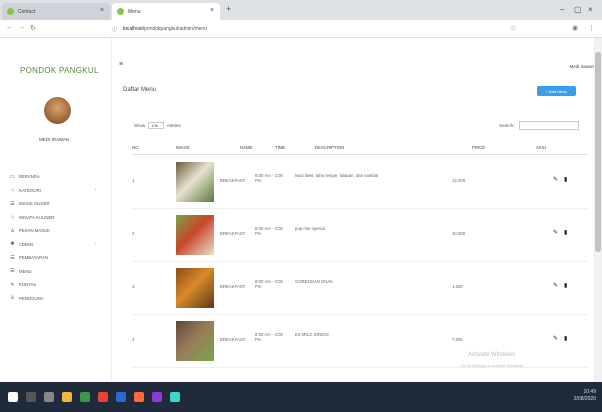 The width and height of the screenshot is (602, 412). Describe the element at coordinates (21, 27) in the screenshot. I see `forward-icon: →` at that location.